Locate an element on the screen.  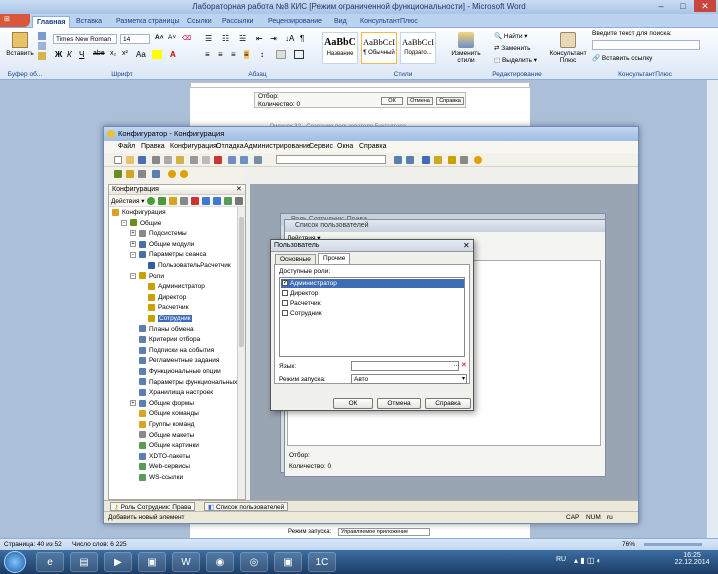
window-taskbar-icon: ▣ is located at coordinates (288, 562).